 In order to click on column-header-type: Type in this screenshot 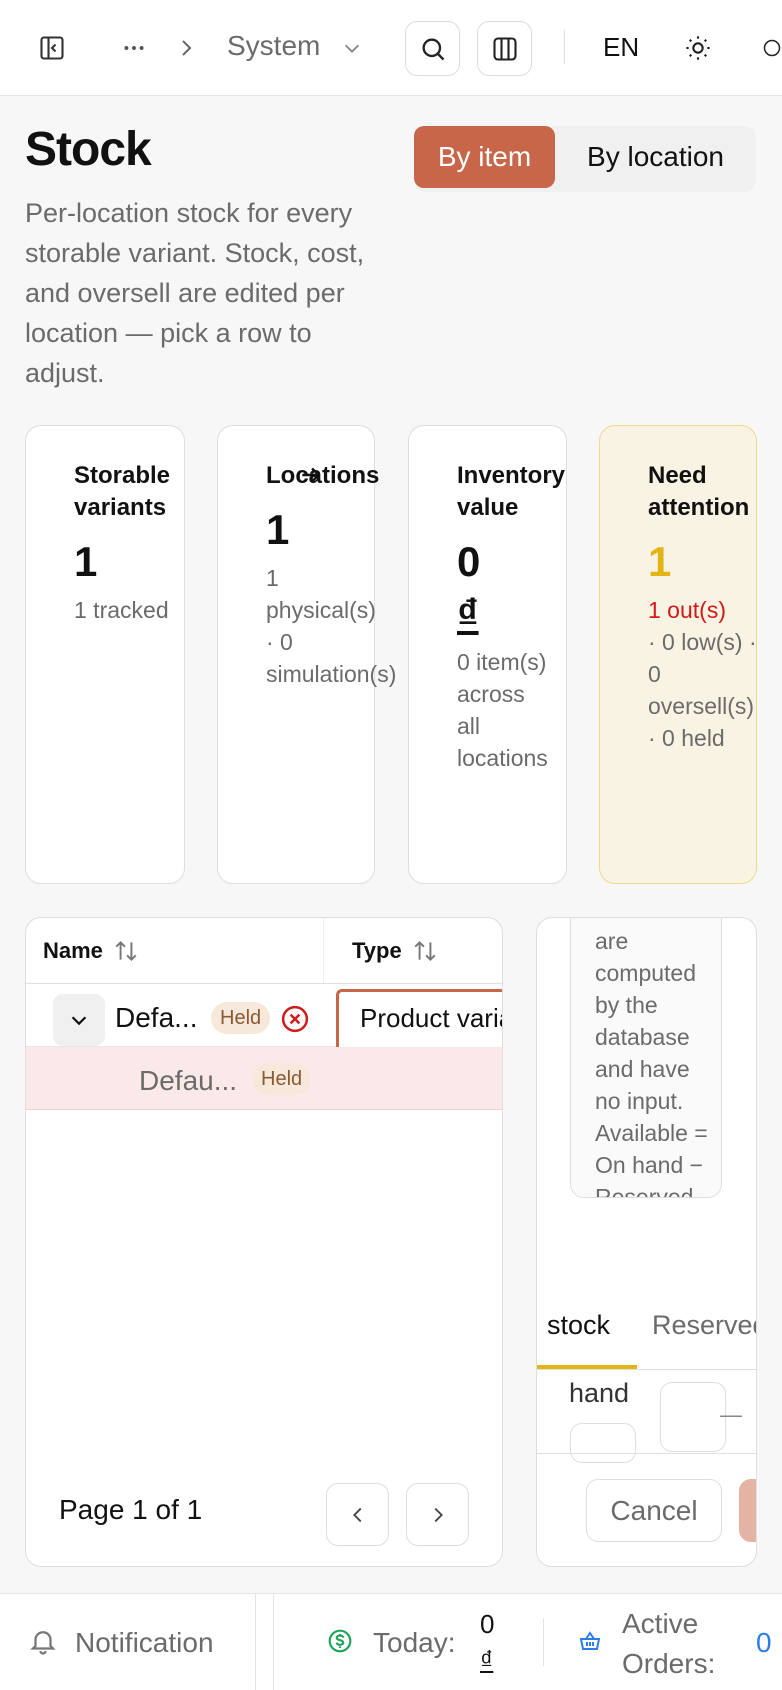, I will do `click(395, 951)`.